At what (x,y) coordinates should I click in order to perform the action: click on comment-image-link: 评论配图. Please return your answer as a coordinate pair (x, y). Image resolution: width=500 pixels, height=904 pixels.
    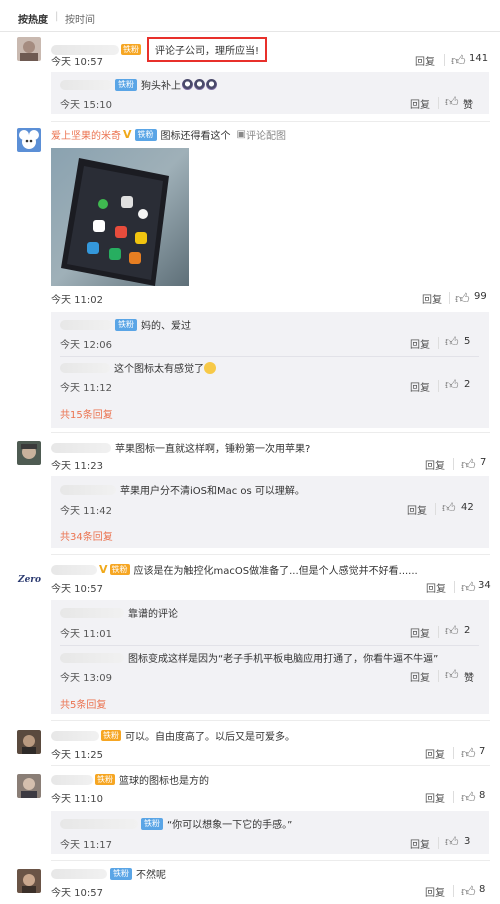
    Looking at the image, I should click on (266, 136).